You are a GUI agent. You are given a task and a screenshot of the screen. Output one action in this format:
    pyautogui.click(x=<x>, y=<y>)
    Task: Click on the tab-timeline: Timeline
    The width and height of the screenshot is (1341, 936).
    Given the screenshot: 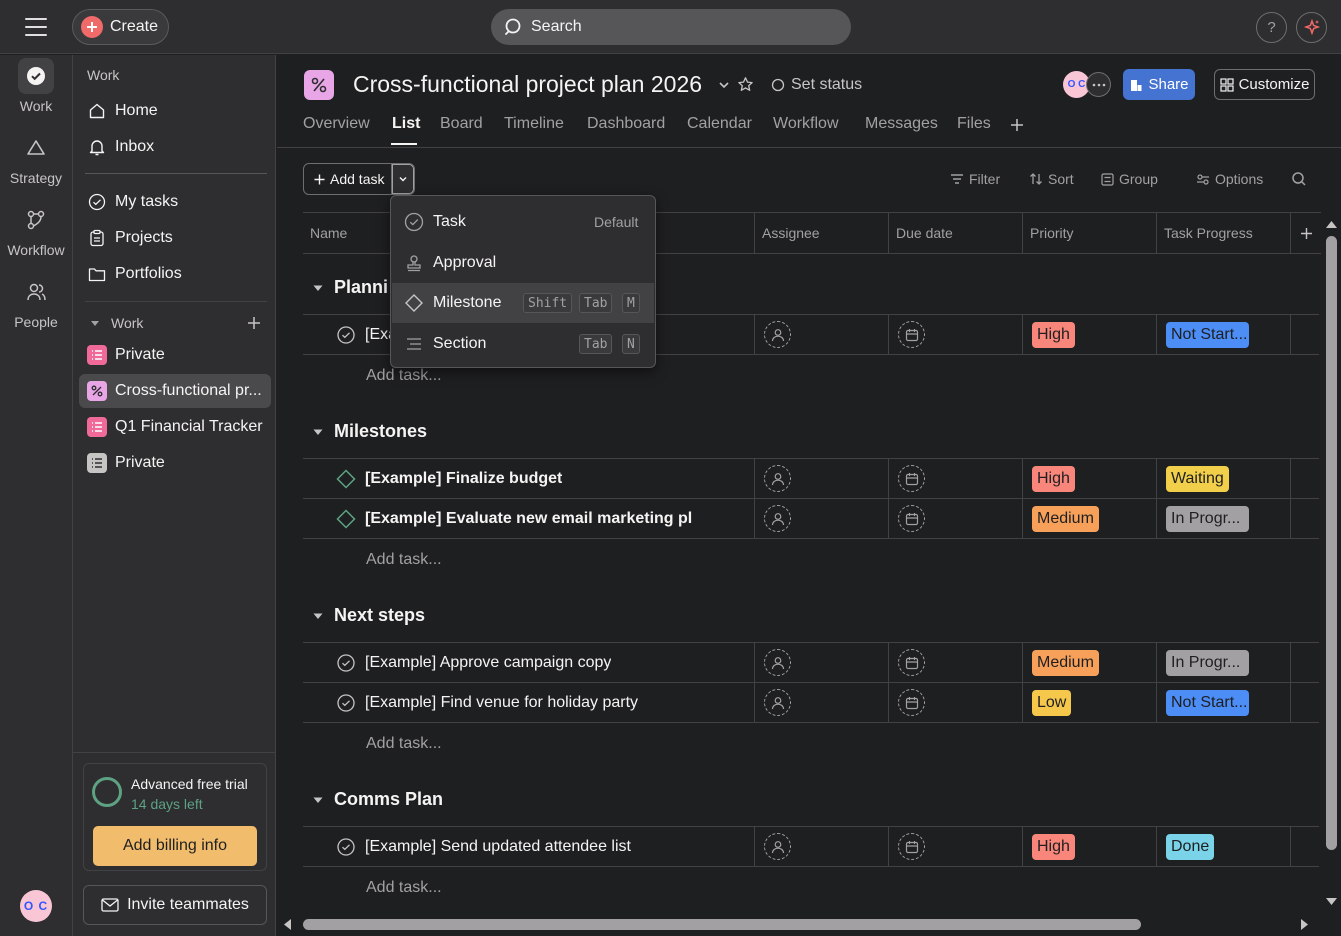 What is the action you would take?
    pyautogui.click(x=534, y=124)
    